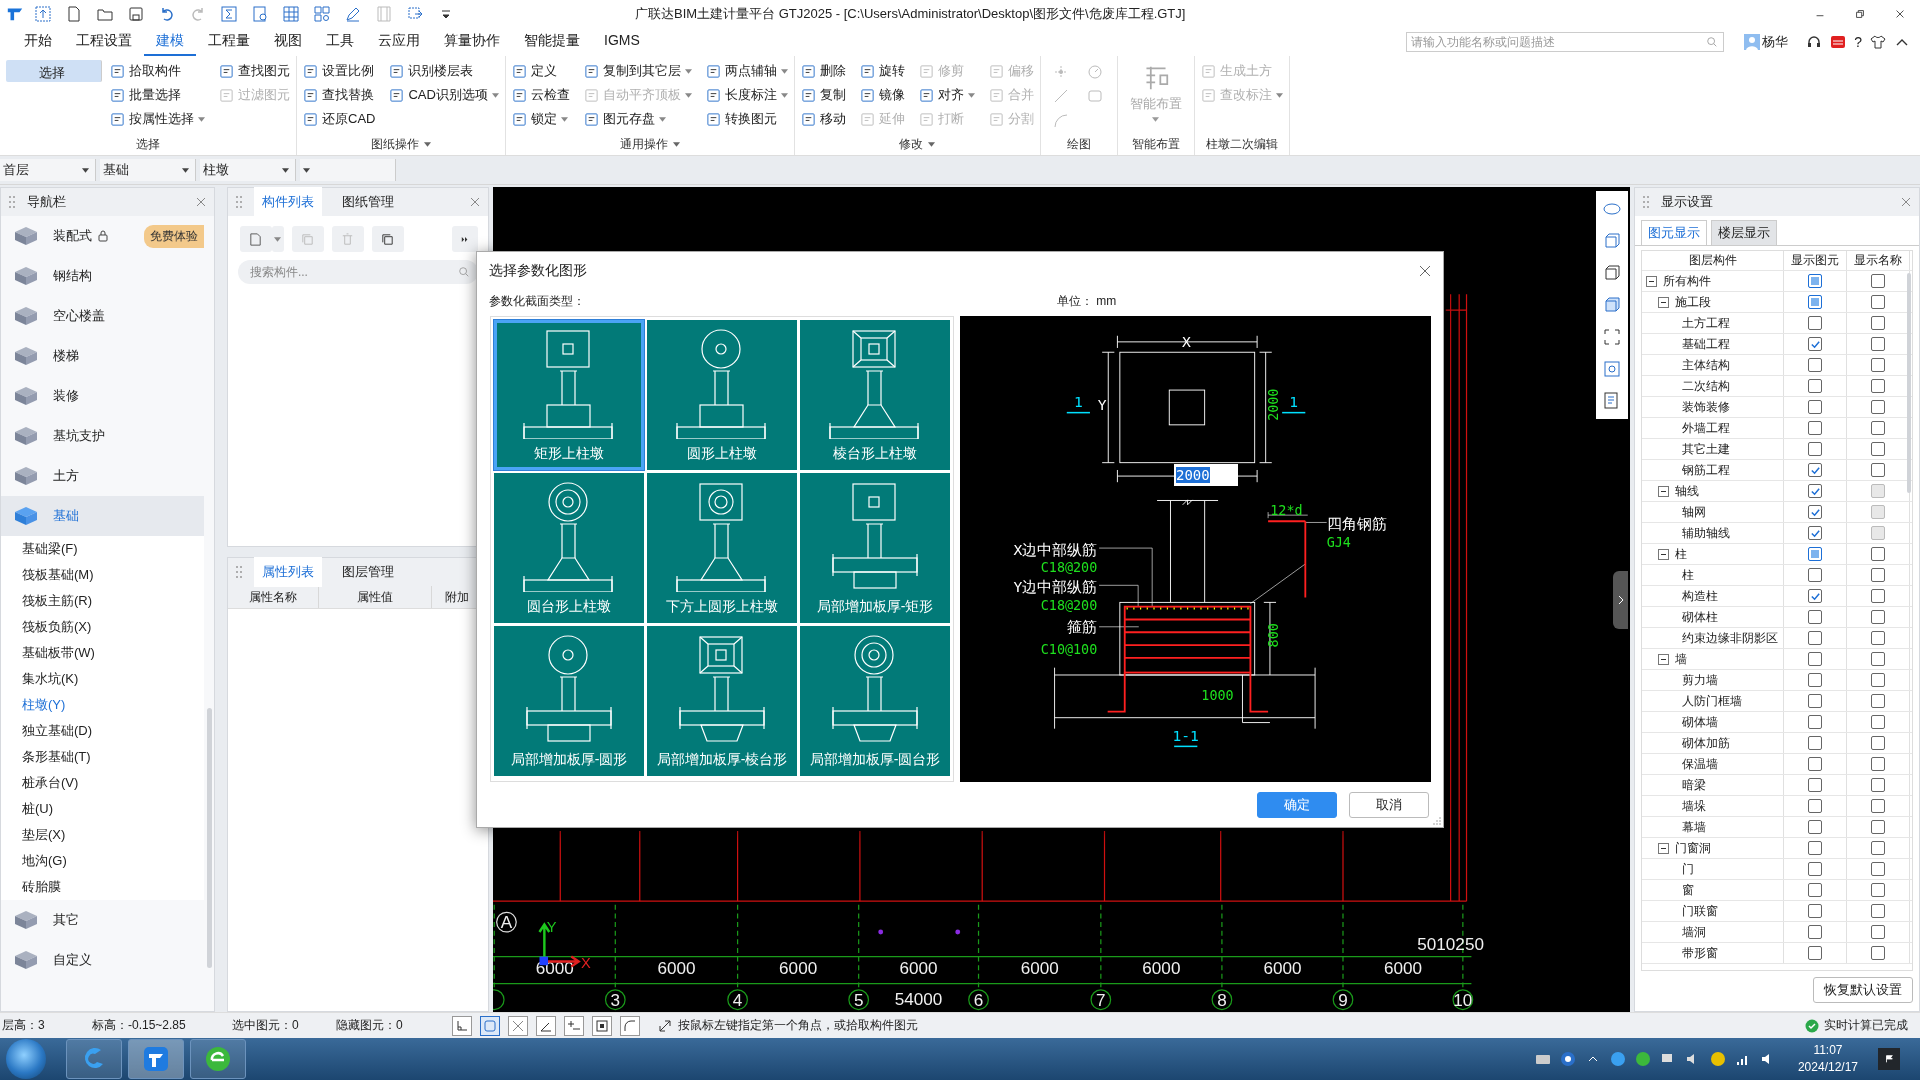  Describe the element at coordinates (102, 575) in the screenshot. I see `nav-item: 筏板基础(M)` at that location.